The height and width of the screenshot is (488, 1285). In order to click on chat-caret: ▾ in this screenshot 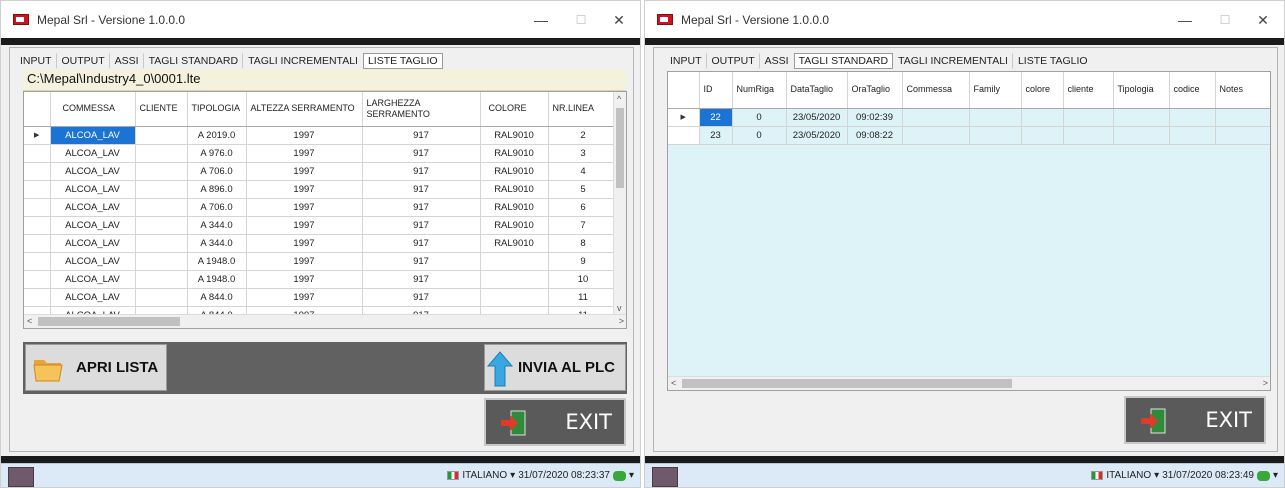, I will do `click(1275, 475)`.